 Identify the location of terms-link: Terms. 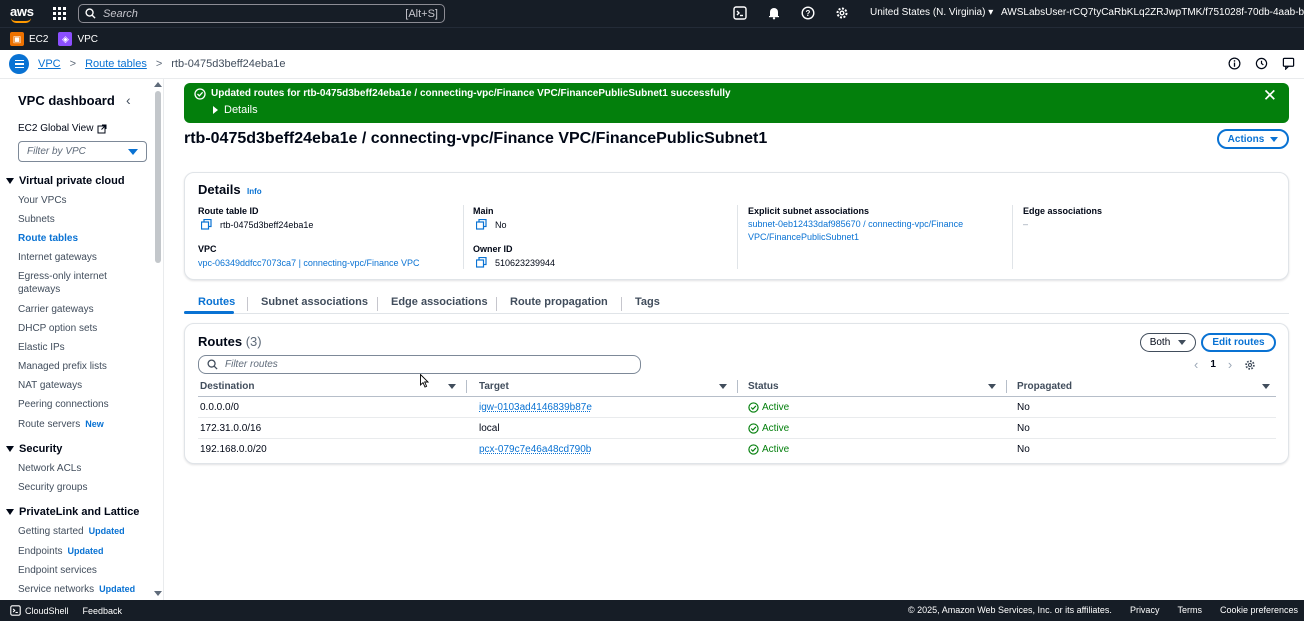
(1189, 610).